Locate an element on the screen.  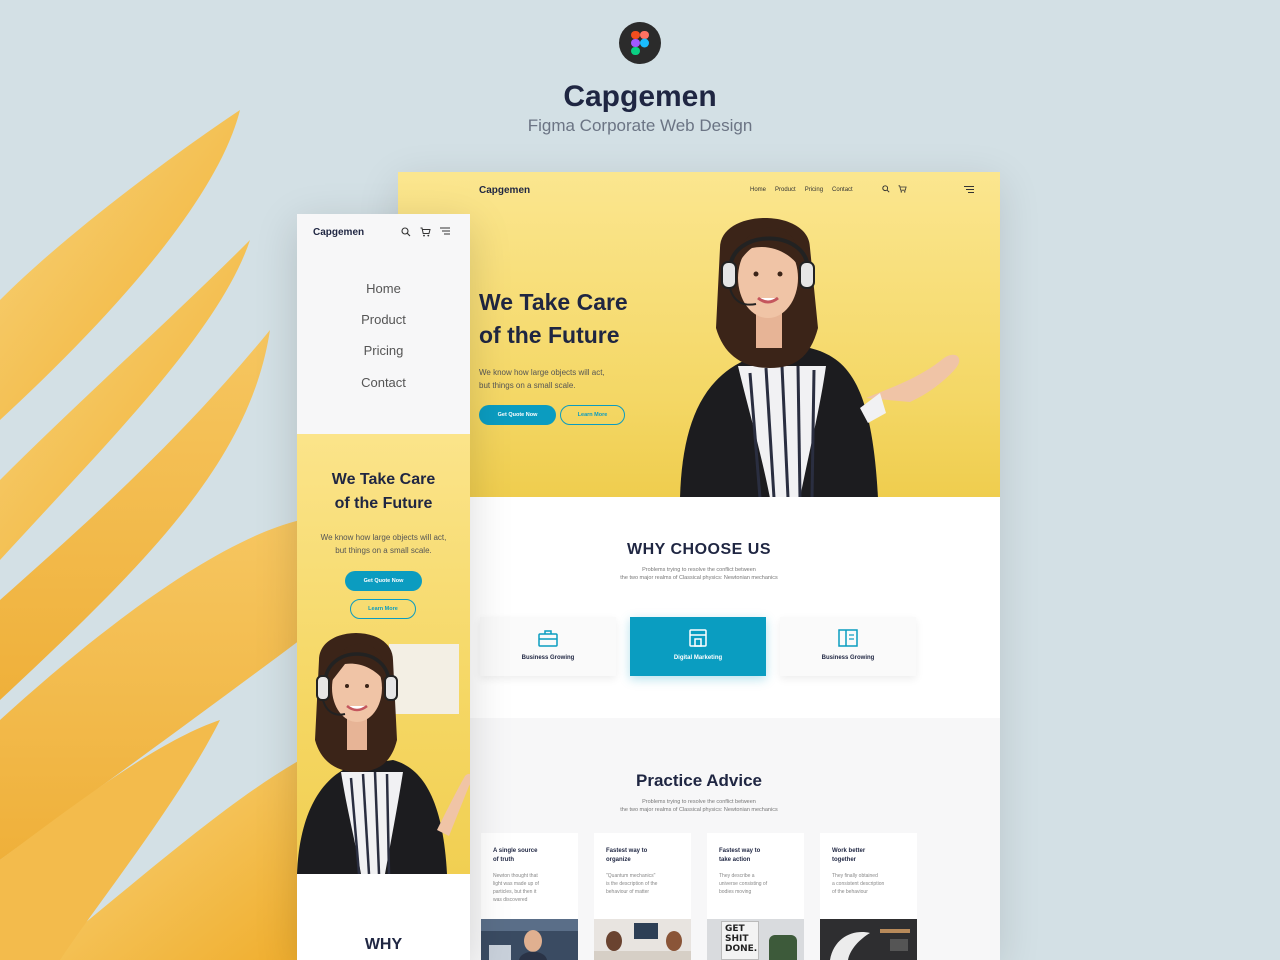
advice-card-title: A single source of truth is located at coordinates (533, 856).